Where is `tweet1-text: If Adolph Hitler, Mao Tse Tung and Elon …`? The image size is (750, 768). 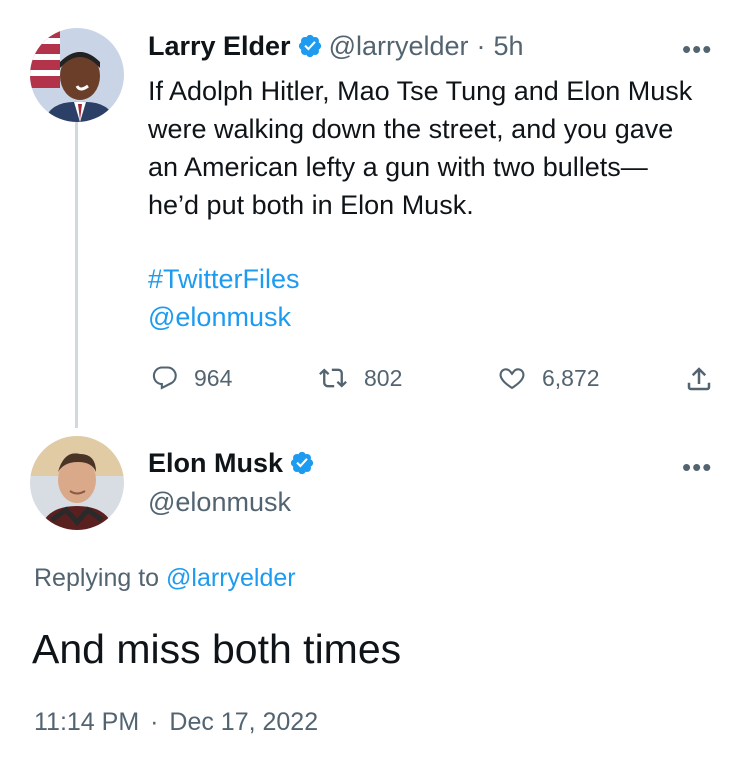 tweet1-text: If Adolph Hitler, Mao Tse Tung and Elon … is located at coordinates (420, 148).